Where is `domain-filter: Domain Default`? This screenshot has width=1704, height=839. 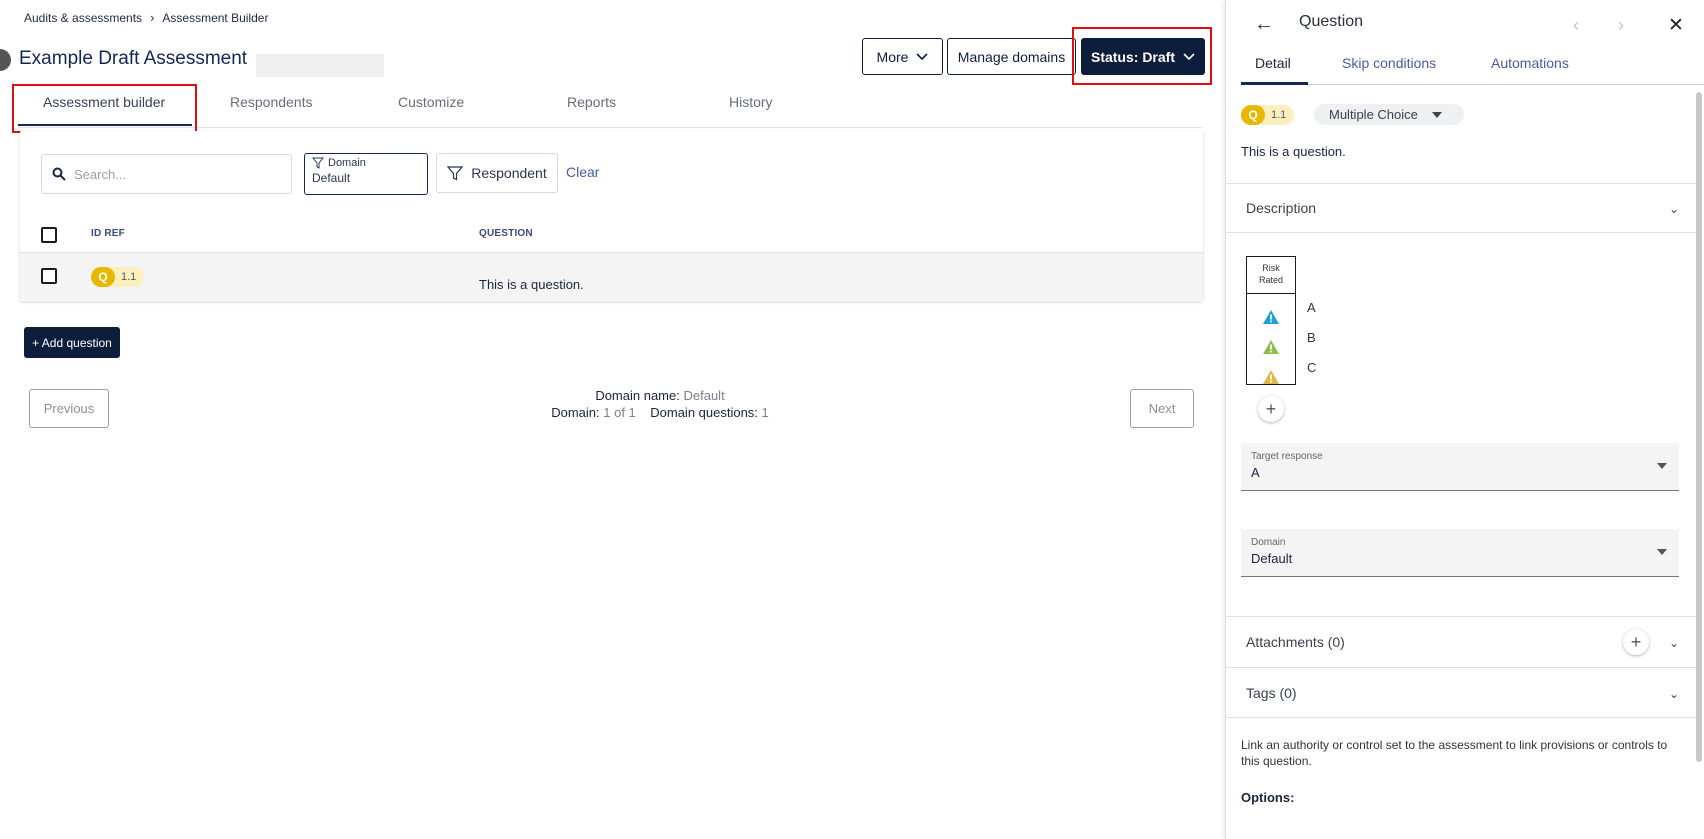 domain-filter: Domain Default is located at coordinates (366, 174).